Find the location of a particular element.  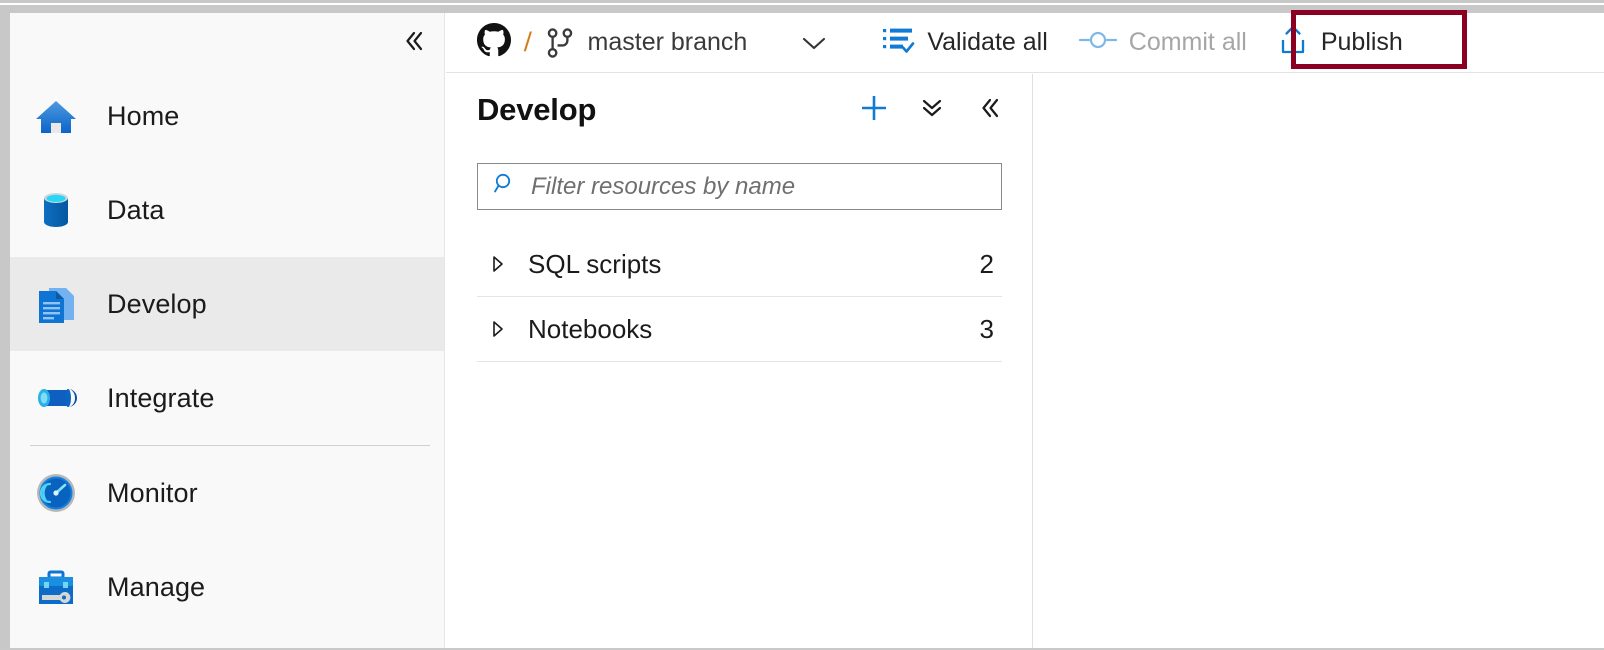

document-icon is located at coordinates (56, 304).